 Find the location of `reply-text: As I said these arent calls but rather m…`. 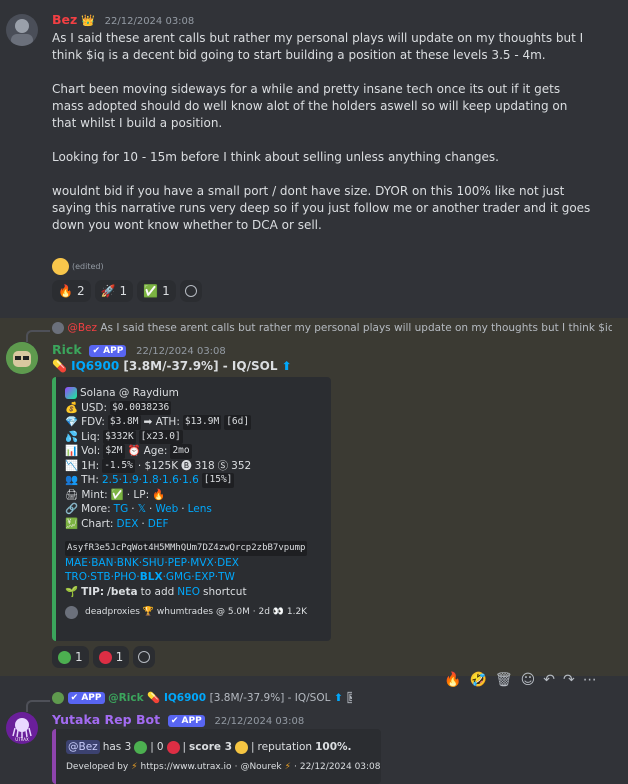

reply-text: As I said these arent calls but rather m… is located at coordinates (356, 328).